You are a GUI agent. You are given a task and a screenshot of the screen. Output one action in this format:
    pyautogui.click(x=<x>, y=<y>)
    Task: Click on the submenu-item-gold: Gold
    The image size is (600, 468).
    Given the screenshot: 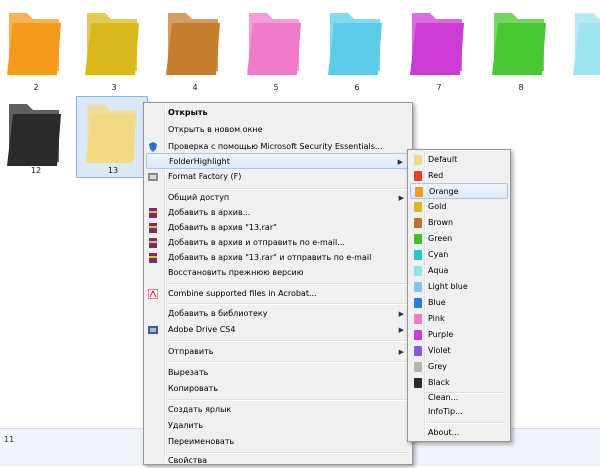 What is the action you would take?
    pyautogui.click(x=459, y=207)
    